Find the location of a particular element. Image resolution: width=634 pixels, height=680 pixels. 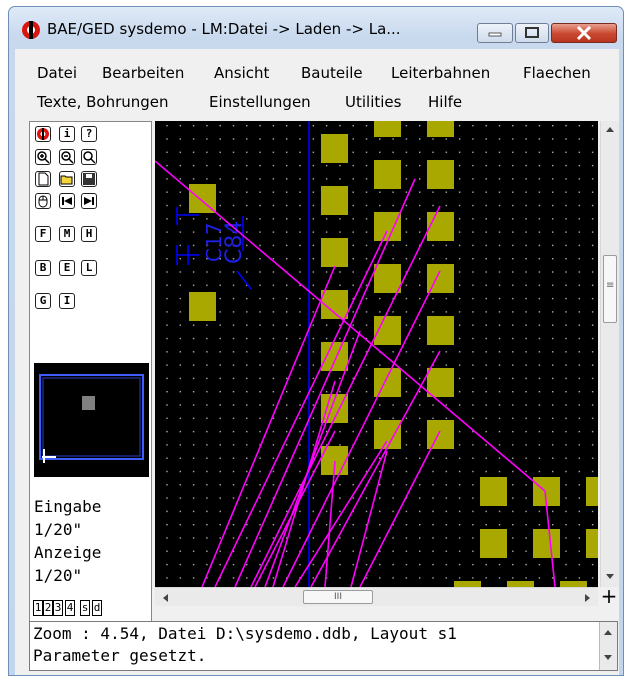

arrow-right-icon is located at coordinates (89, 201).